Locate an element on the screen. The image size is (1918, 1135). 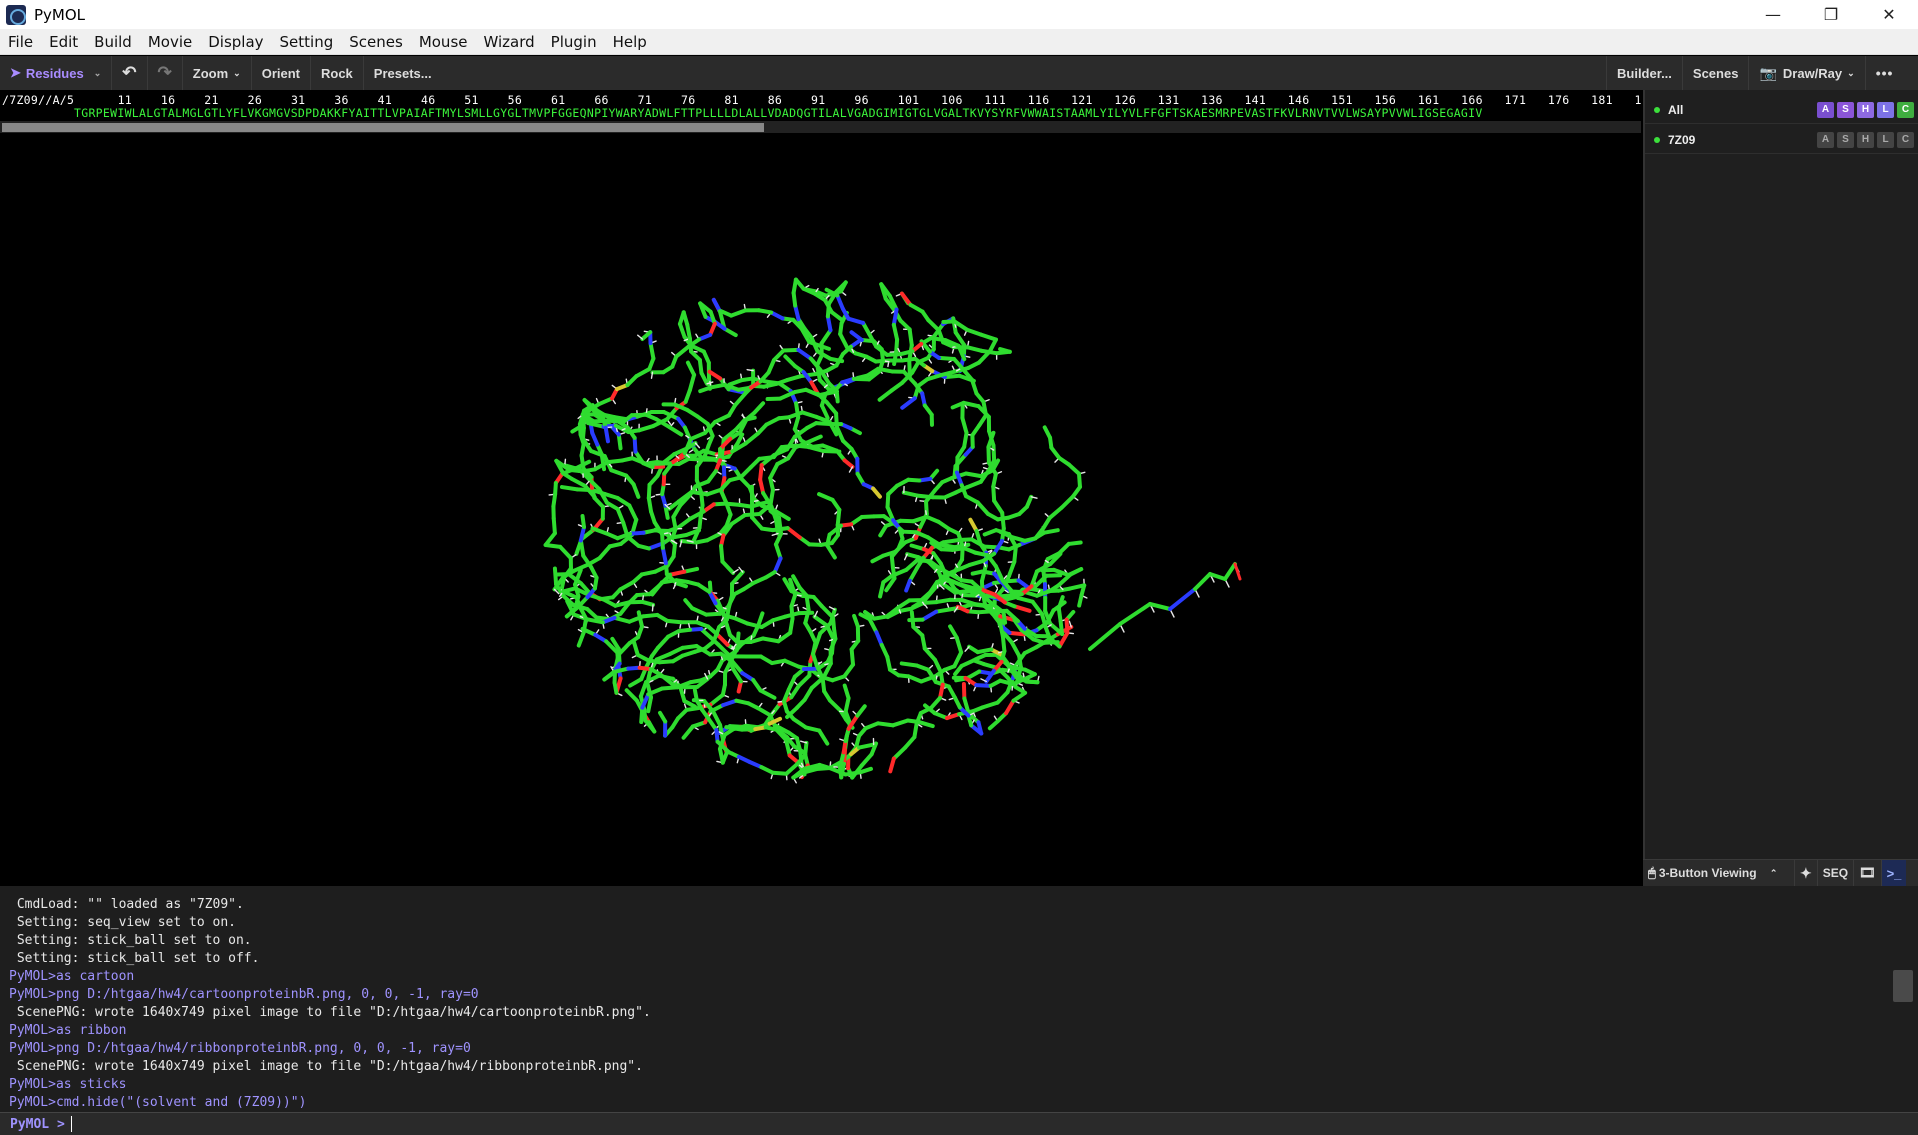
menu-mouse: Mouse is located at coordinates (443, 42).